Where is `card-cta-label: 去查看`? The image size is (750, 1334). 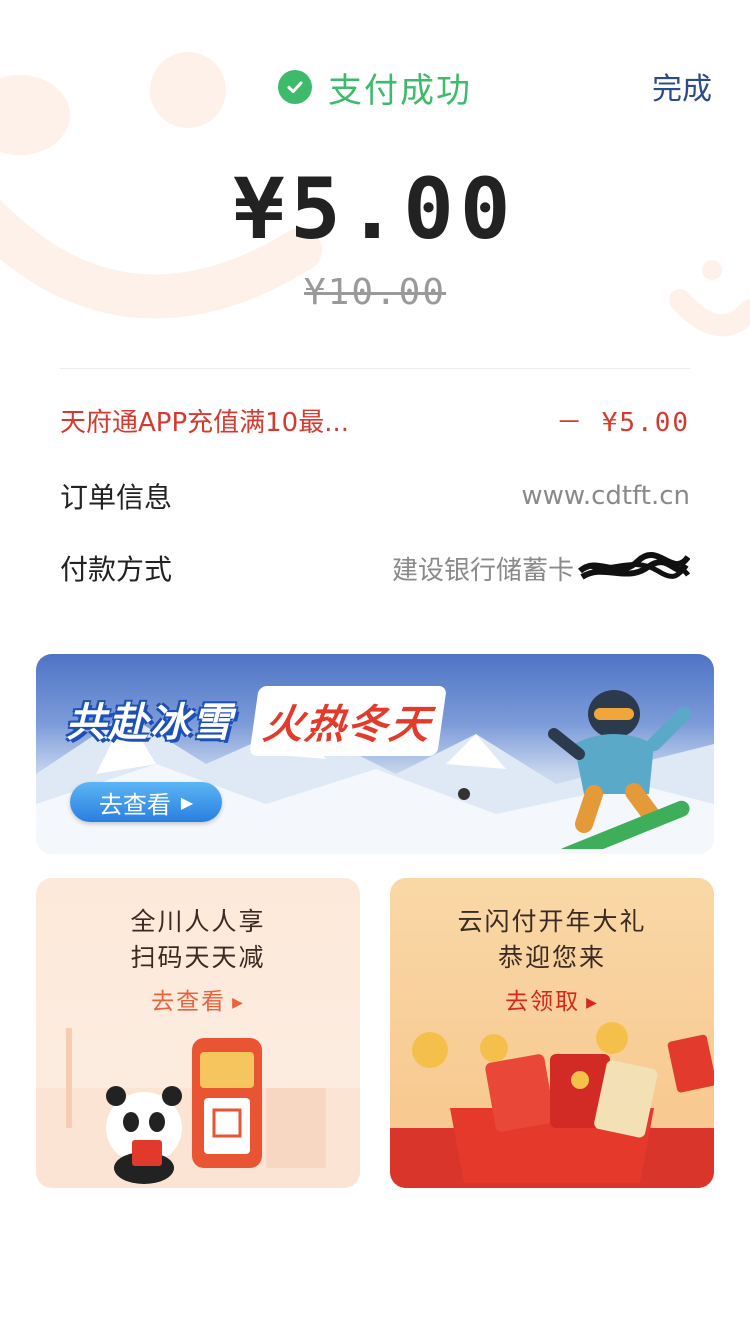
card-cta-label: 去查看 is located at coordinates (189, 1002).